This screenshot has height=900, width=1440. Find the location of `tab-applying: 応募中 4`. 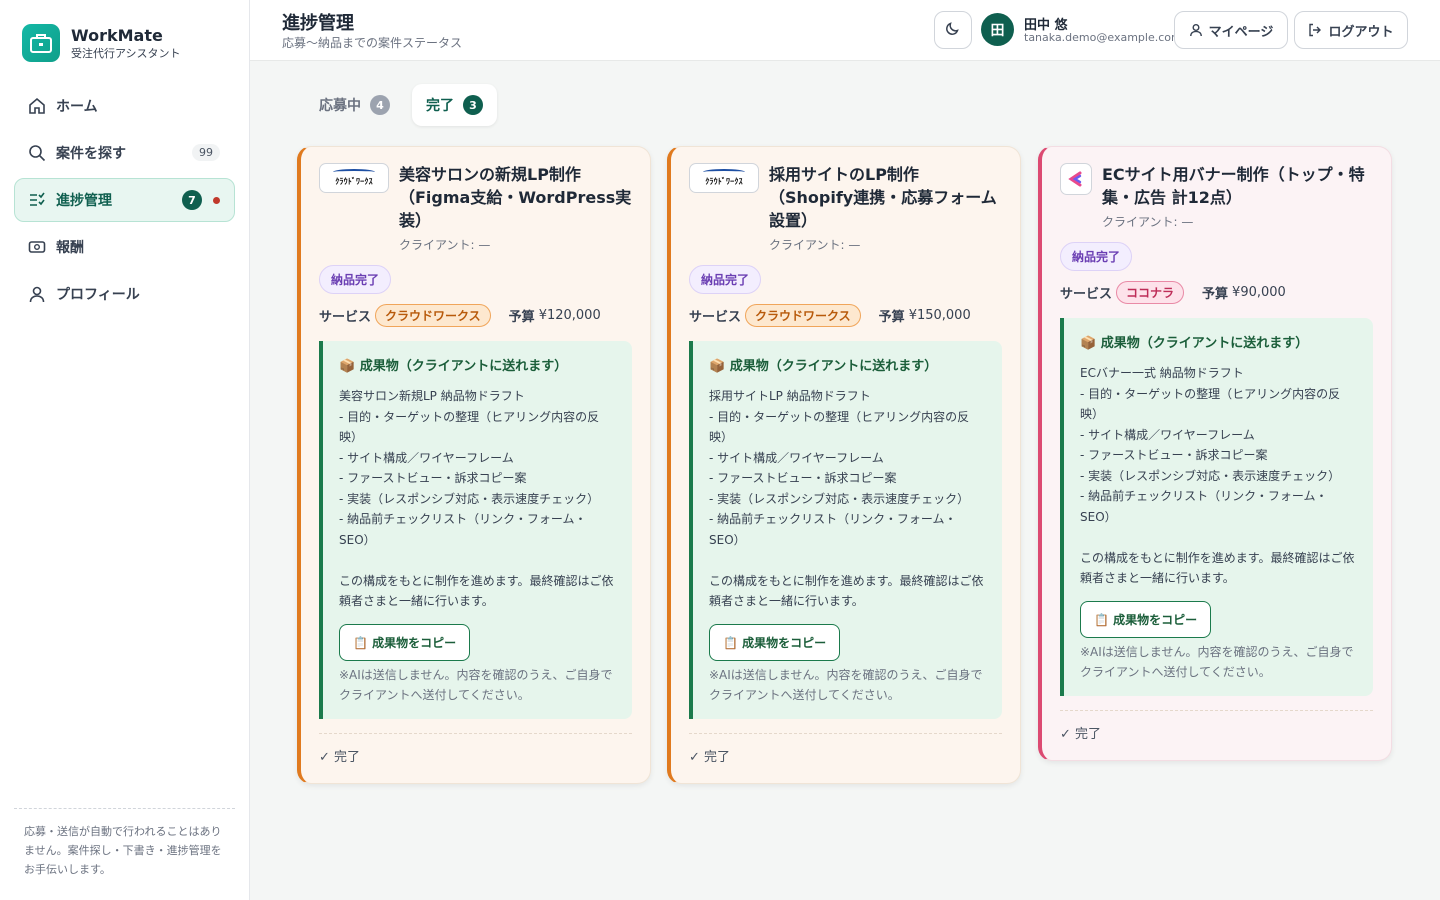

tab-applying: 応募中 4 is located at coordinates (354, 105).